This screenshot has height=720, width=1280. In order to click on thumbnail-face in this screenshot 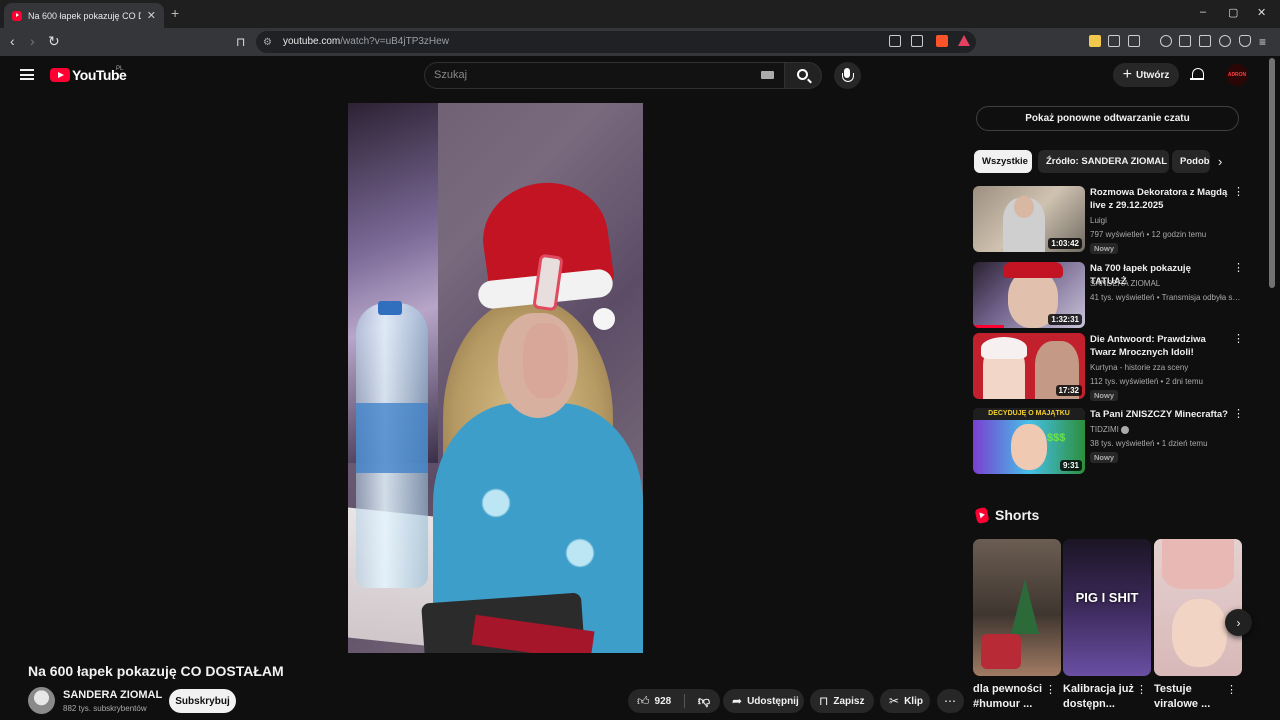, I will do `click(1199, 633)`.